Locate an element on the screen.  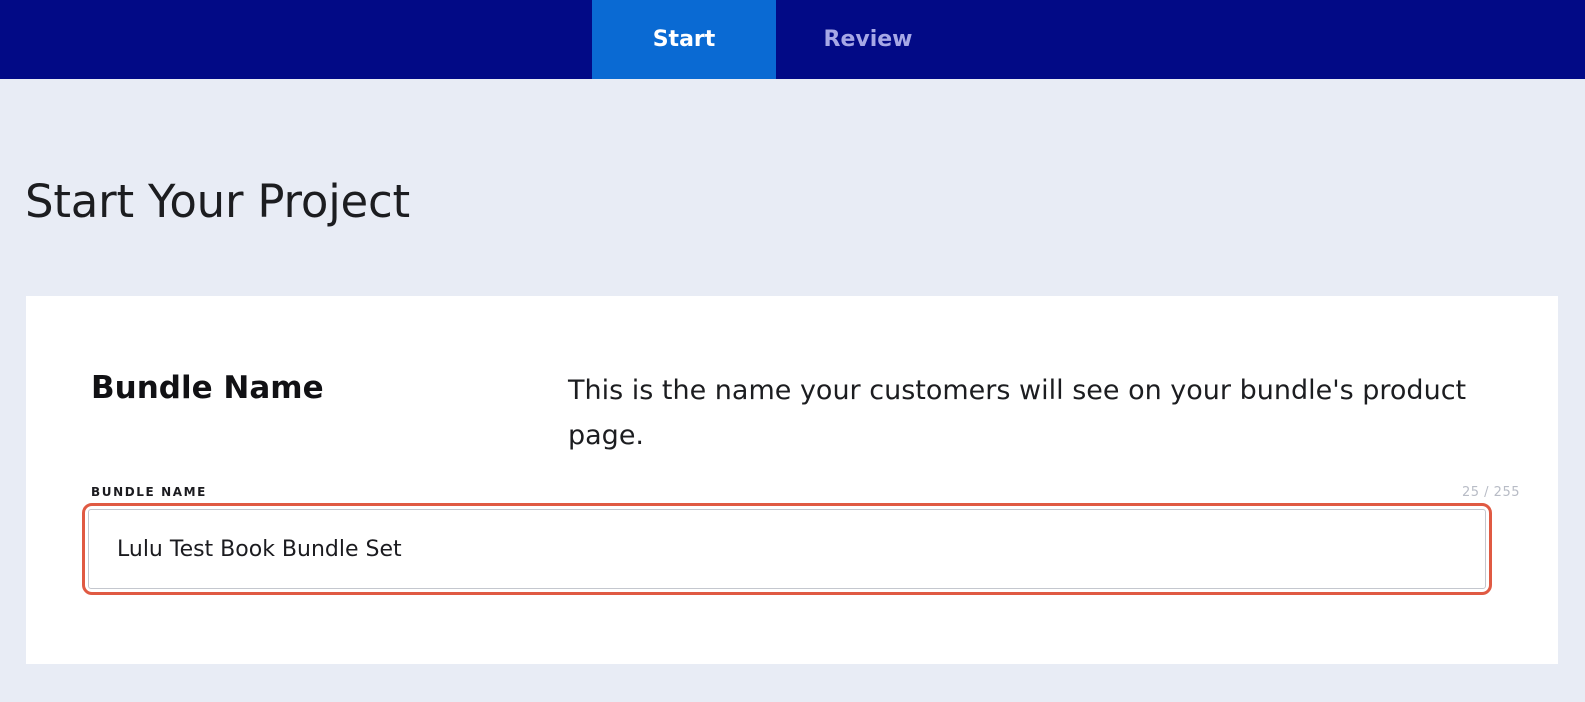
top-nav-bar: Start Review is located at coordinates (792, 39).